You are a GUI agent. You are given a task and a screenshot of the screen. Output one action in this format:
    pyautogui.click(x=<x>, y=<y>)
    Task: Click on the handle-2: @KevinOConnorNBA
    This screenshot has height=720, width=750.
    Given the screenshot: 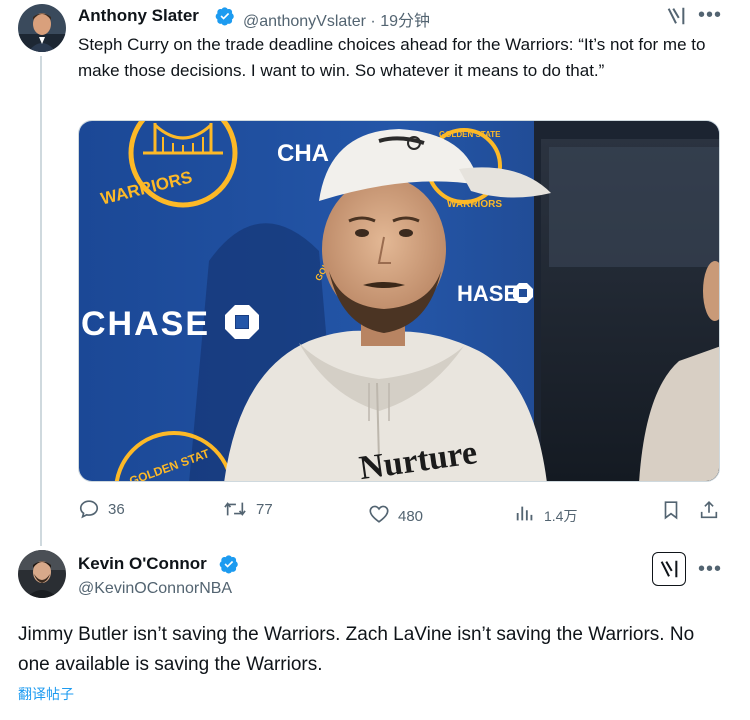 What is the action you would take?
    pyautogui.click(x=155, y=589)
    